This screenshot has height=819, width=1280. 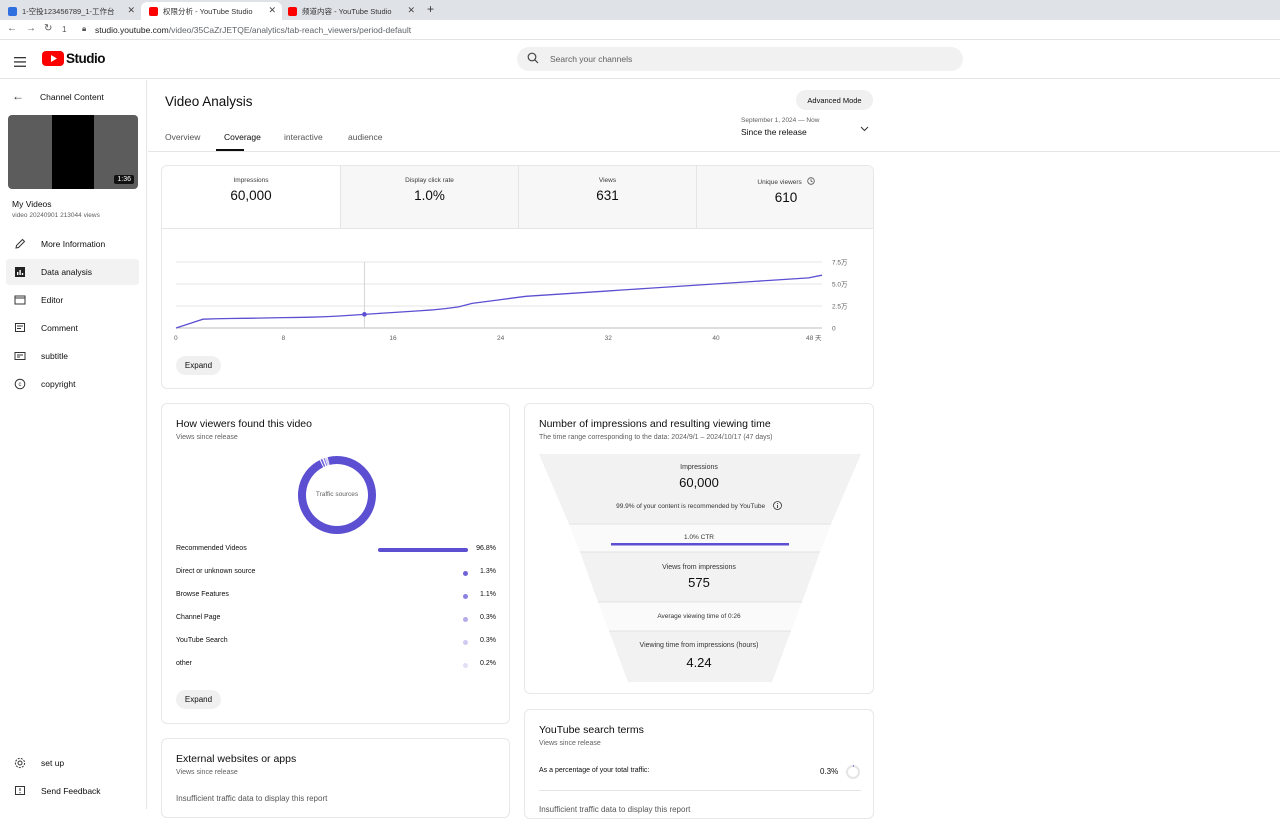 What do you see at coordinates (211, 11) in the screenshot?
I see `browser-tab: 权限分析 - YouTube Studio ✕` at bounding box center [211, 11].